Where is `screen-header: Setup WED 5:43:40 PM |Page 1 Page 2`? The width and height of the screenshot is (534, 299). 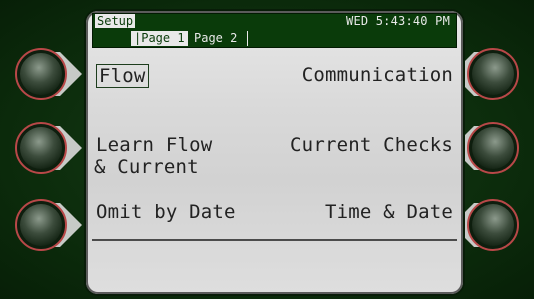 screen-header: Setup WED 5:43:40 PM |Page 1 Page 2 is located at coordinates (274, 30).